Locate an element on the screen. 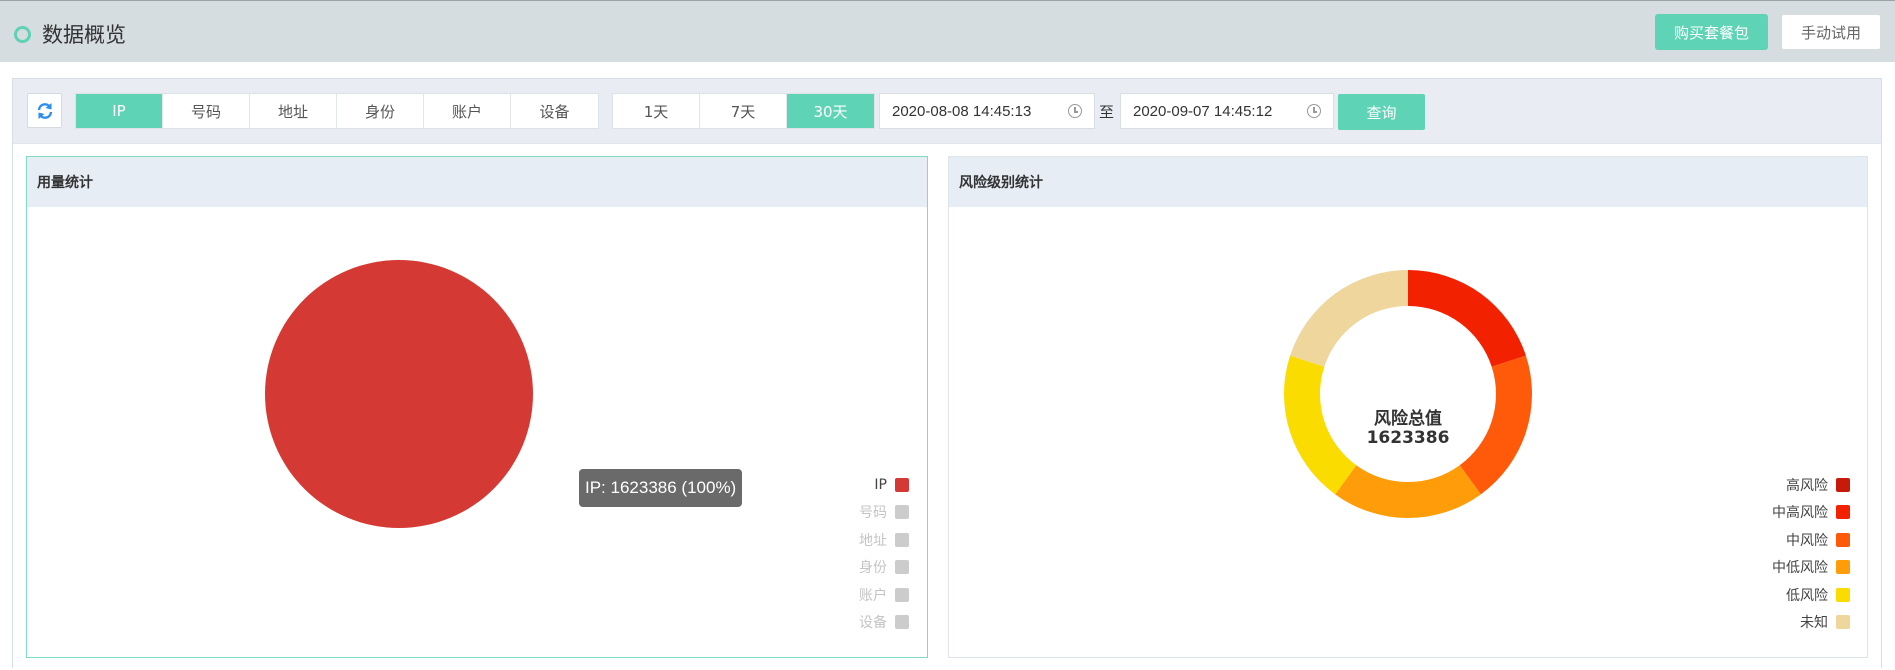 This screenshot has width=1895, height=670. end-date-input: 2020-09-07 14:45:12 is located at coordinates (1227, 111).